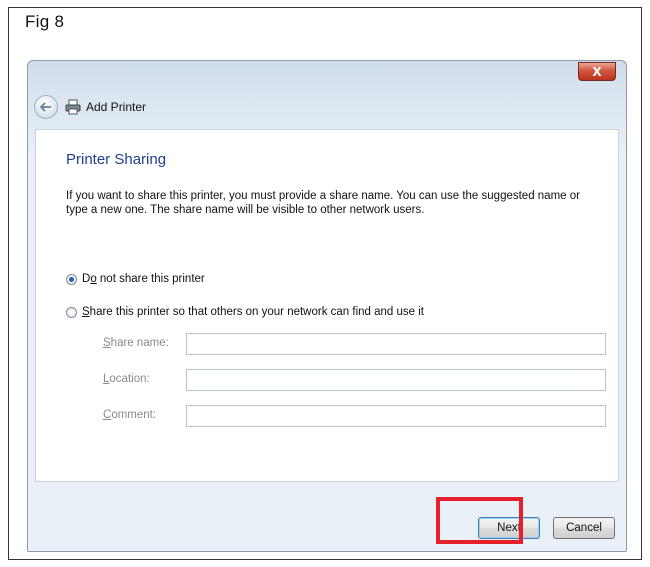  I want to click on location-row: Location:, so click(358, 380).